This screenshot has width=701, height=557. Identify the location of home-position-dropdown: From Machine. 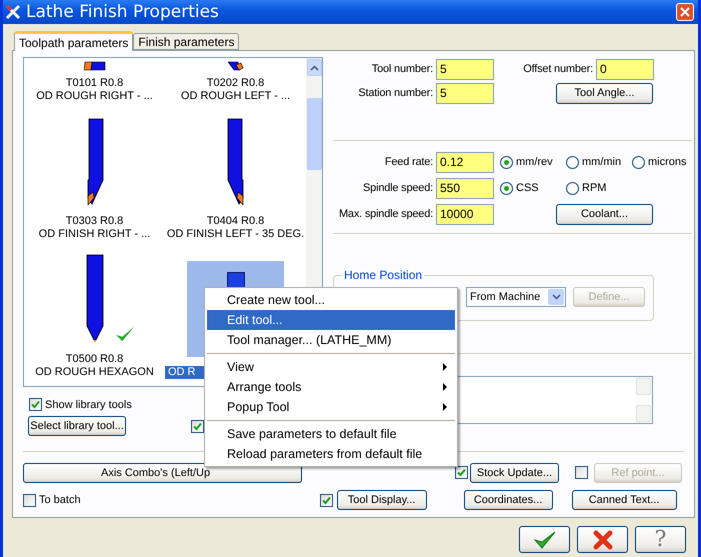
(516, 297).